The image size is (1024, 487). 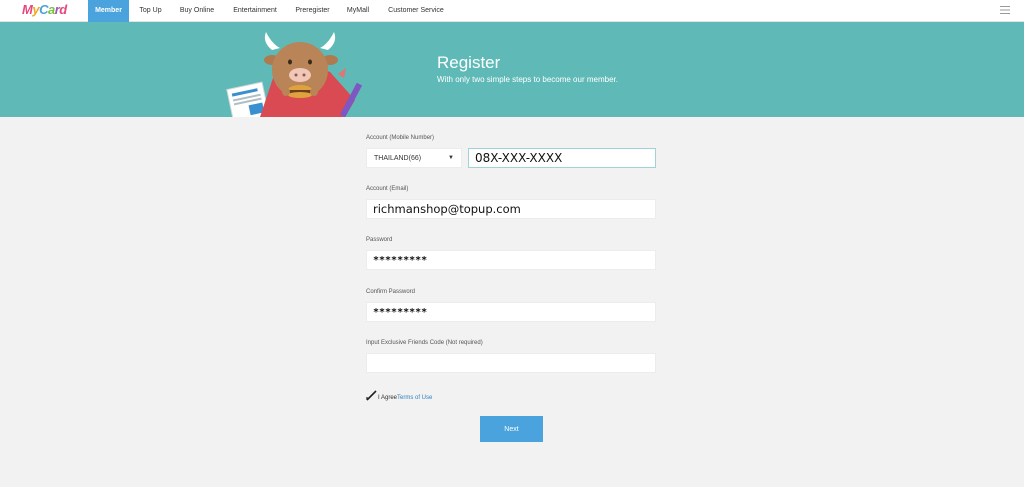 I want to click on password-input: *********, so click(x=511, y=260).